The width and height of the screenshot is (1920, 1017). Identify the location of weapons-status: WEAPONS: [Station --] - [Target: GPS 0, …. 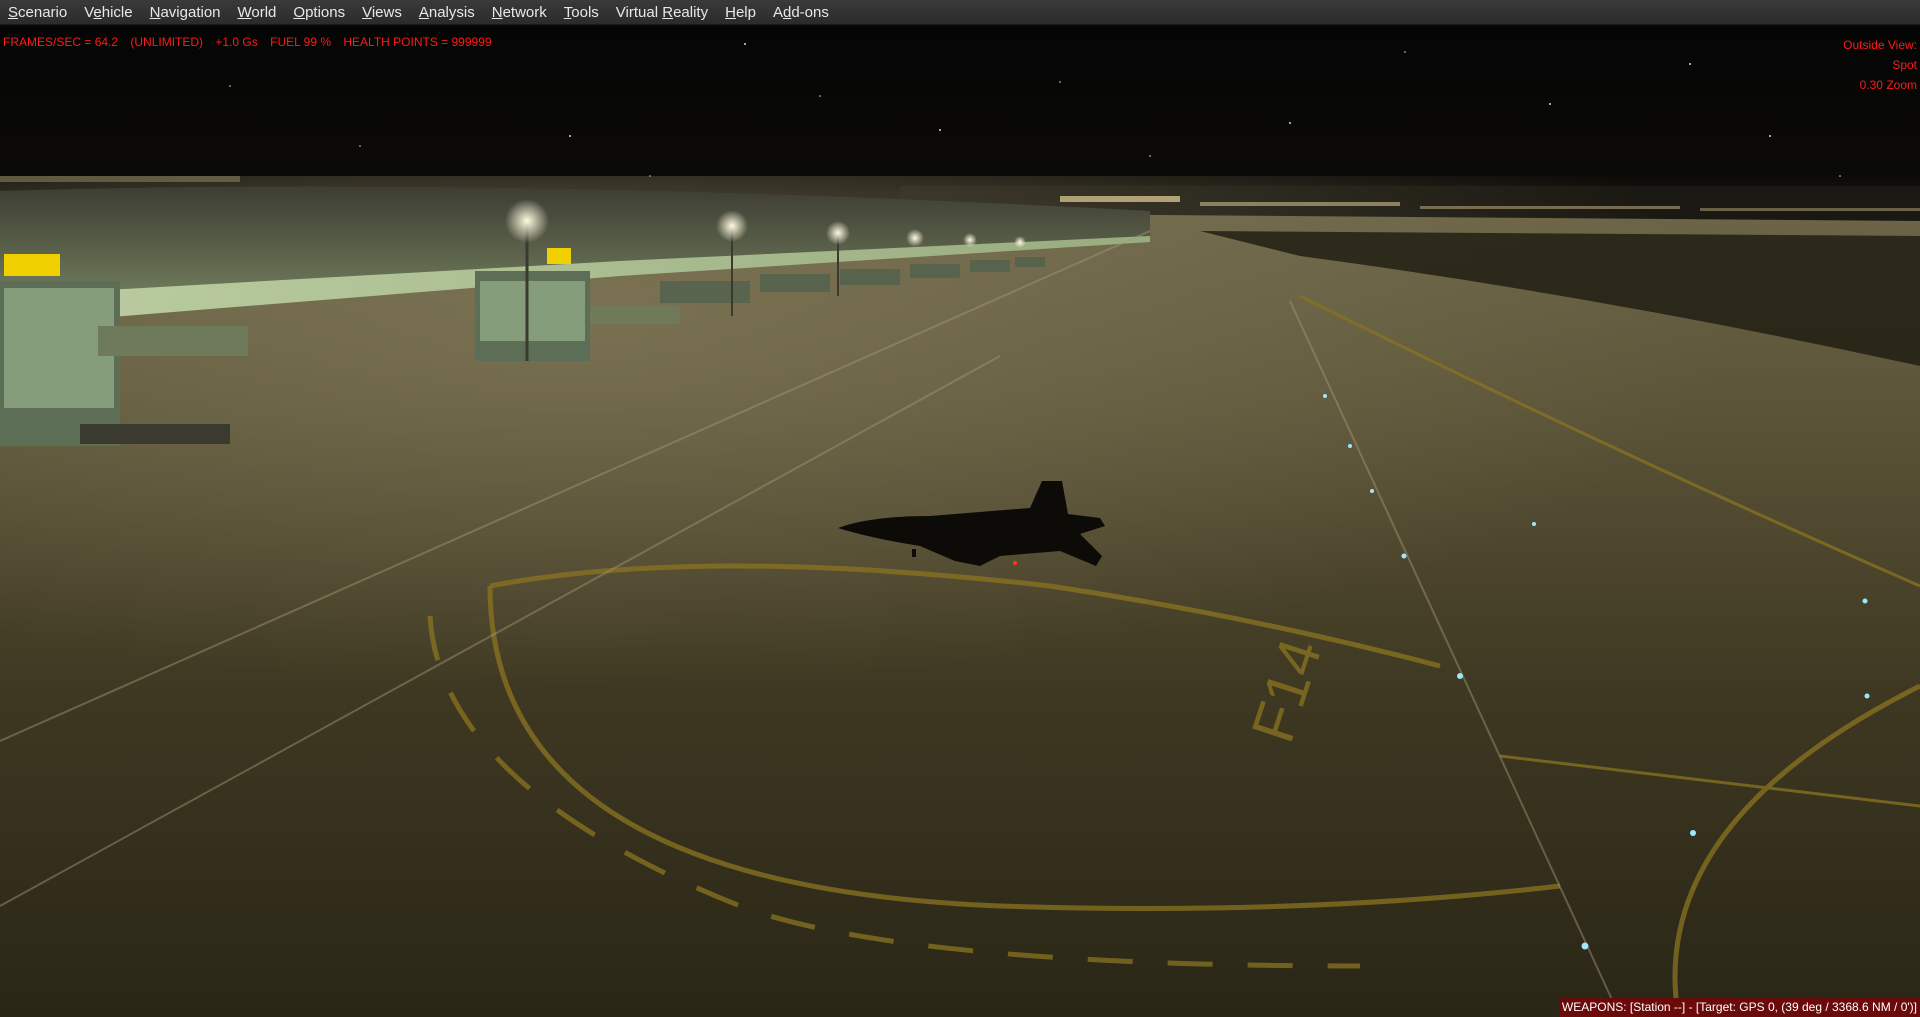
(1739, 1007).